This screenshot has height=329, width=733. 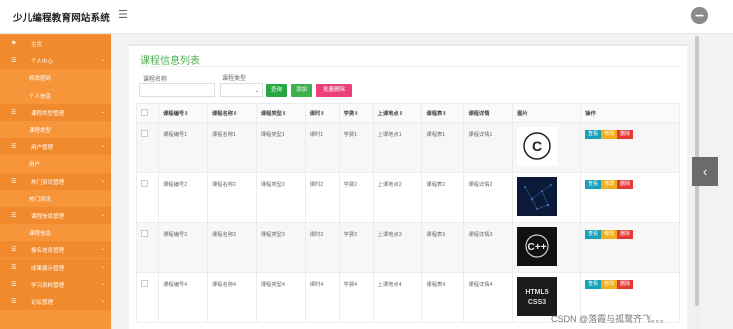 I want to click on sidebar-item: ☰ 个人中心 ⌄, so click(x=55, y=61).